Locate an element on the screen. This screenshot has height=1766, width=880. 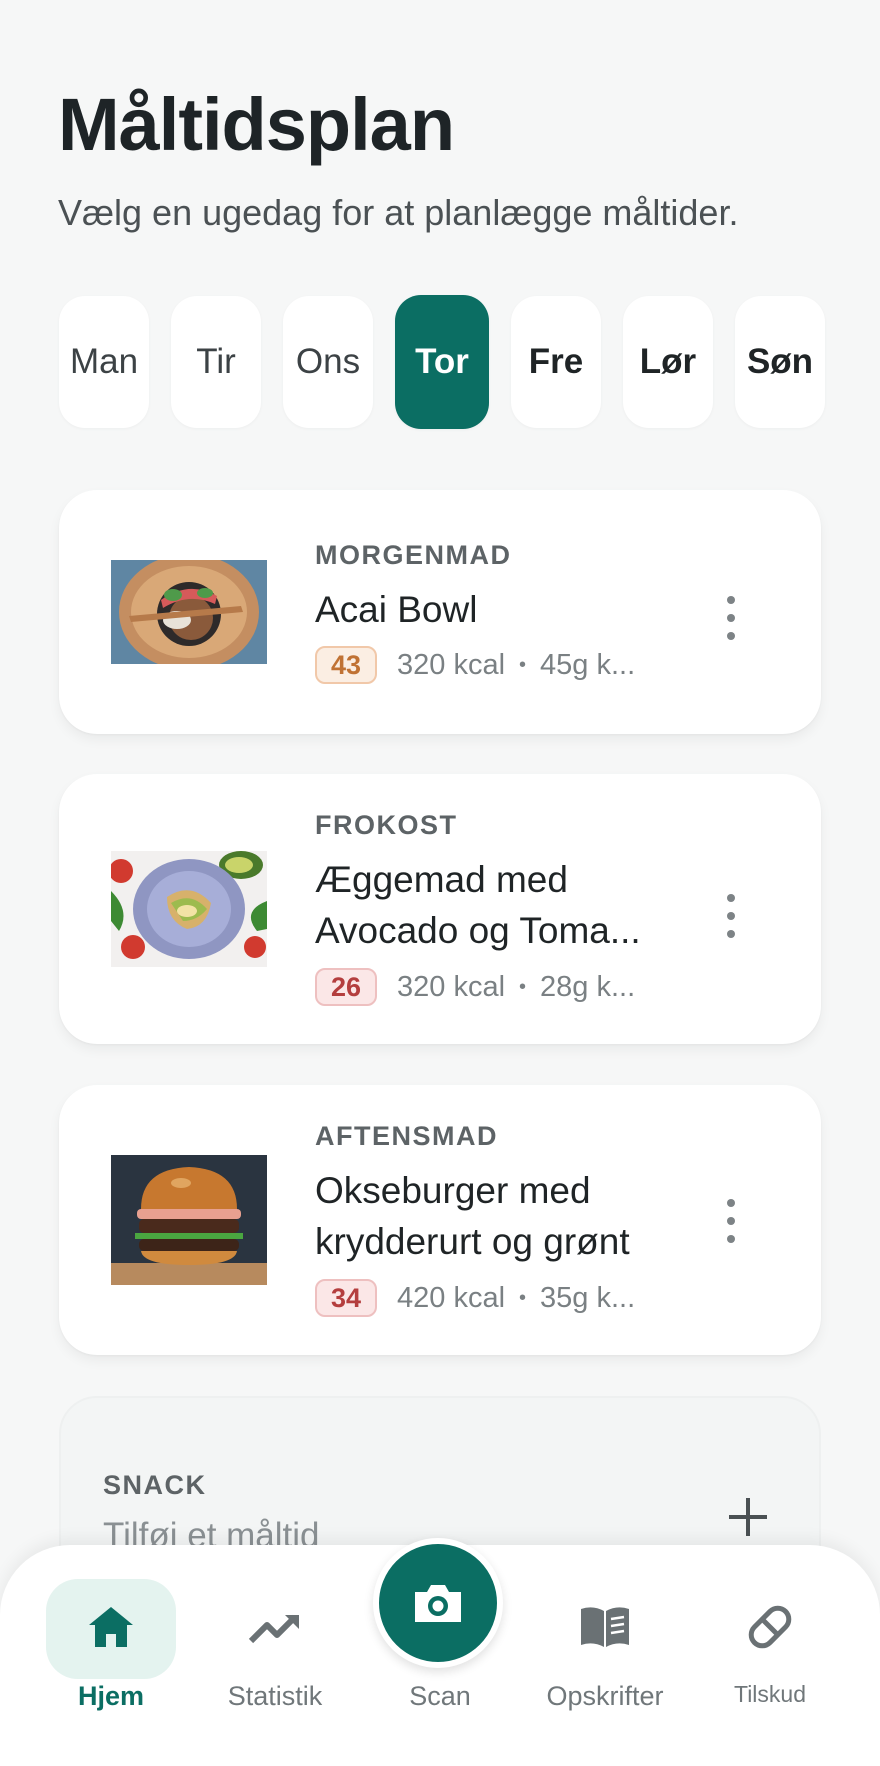
tab-label: Hjem is located at coordinates (111, 1696).